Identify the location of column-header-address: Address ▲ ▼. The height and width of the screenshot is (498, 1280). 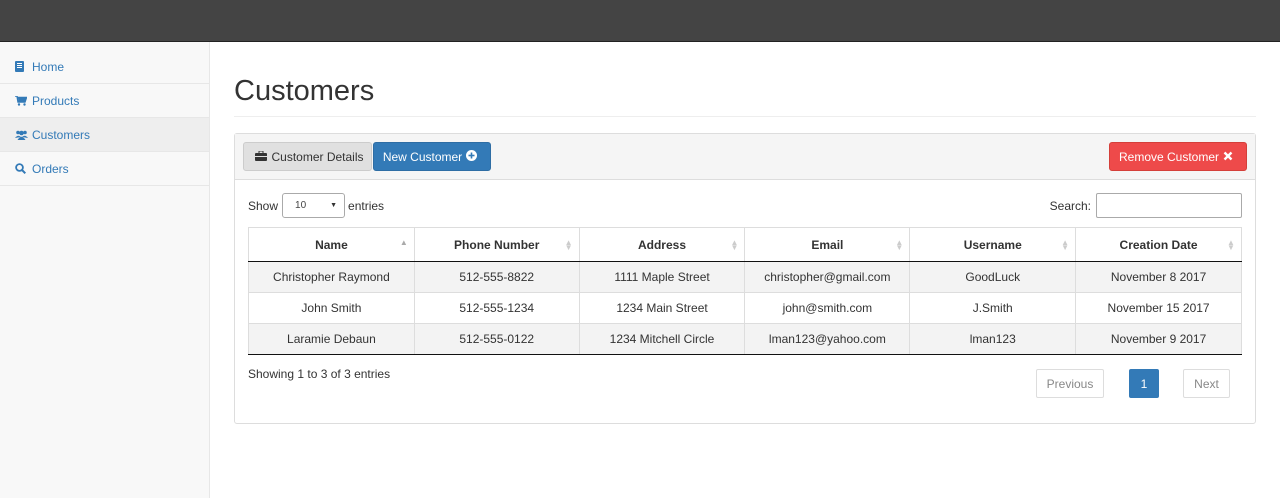
(661, 244).